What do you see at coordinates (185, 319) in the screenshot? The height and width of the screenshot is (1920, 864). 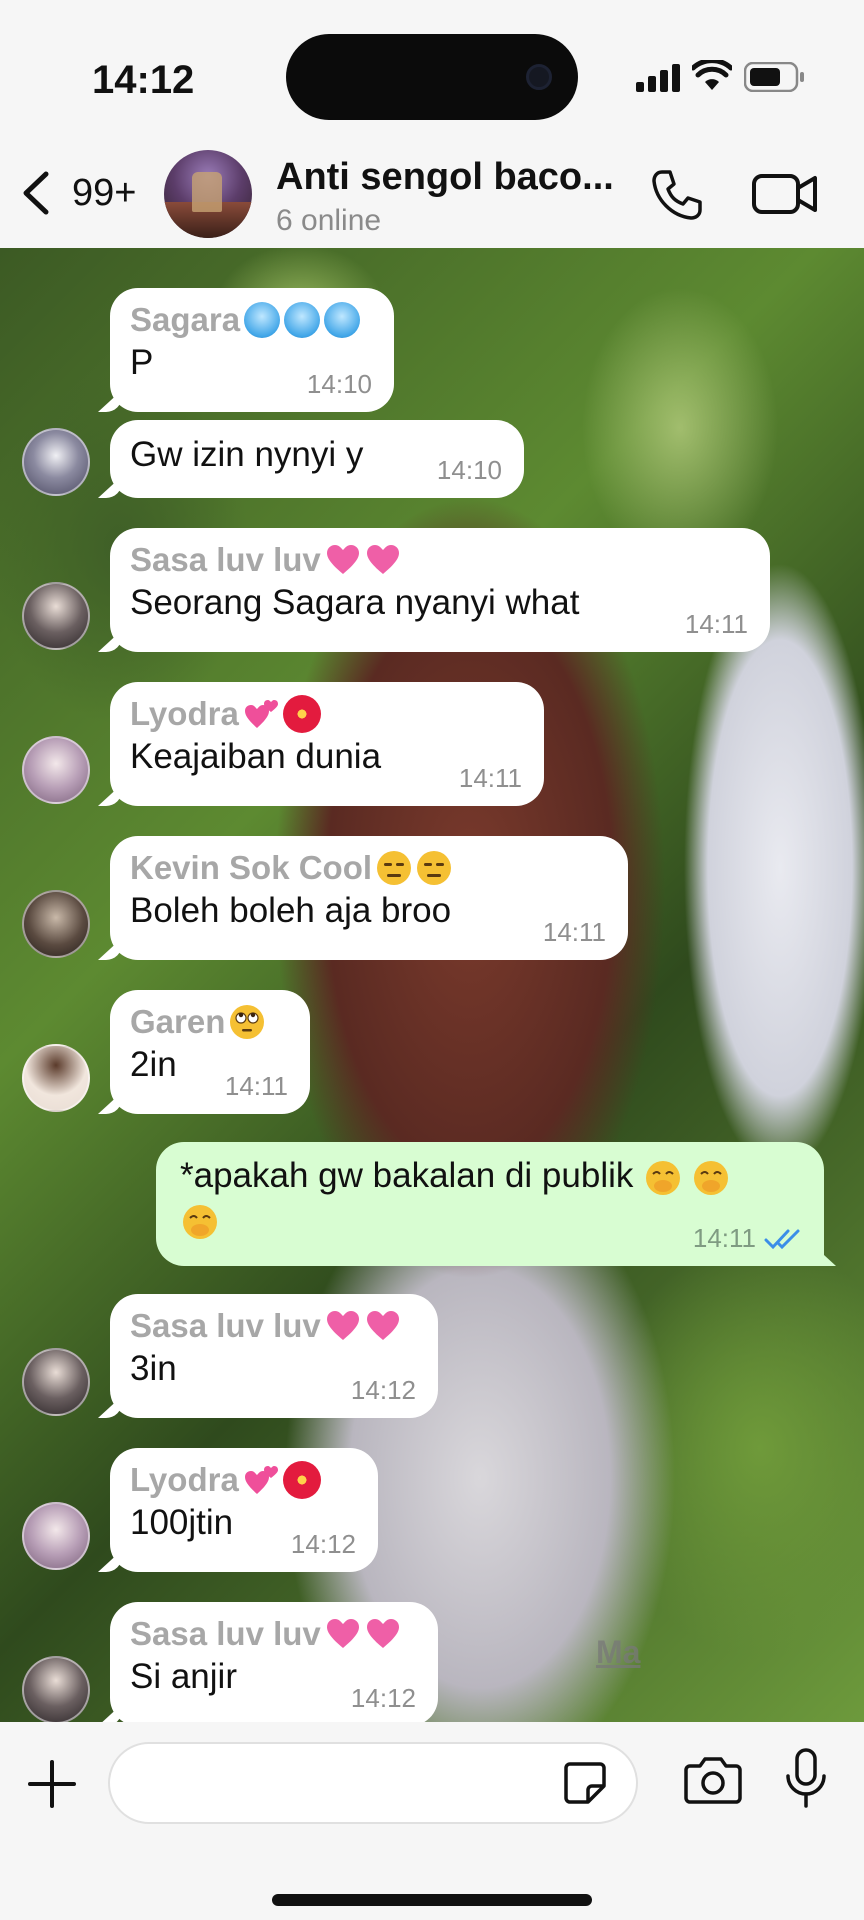 I see `sender-label: Sagara` at bounding box center [185, 319].